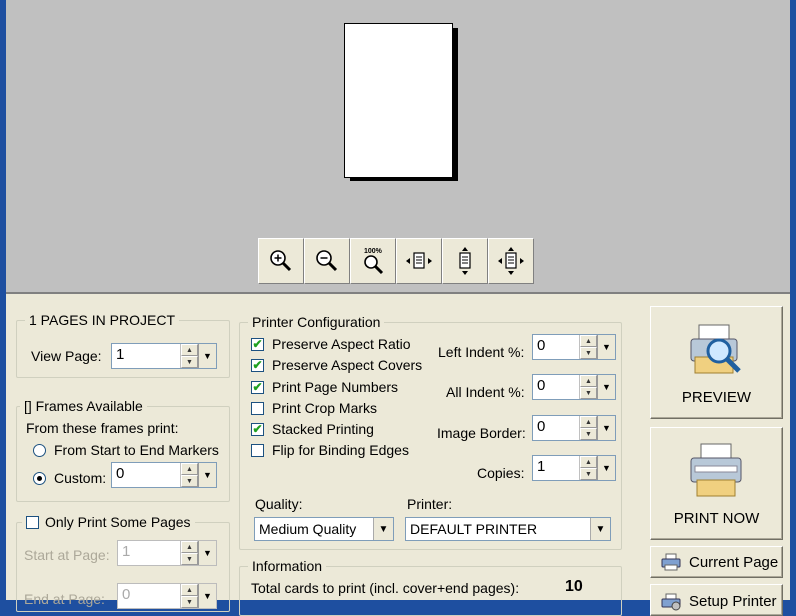 This screenshot has height=616, width=796. I want to click on custom-frames-arrows: ▲ ▼, so click(189, 475).